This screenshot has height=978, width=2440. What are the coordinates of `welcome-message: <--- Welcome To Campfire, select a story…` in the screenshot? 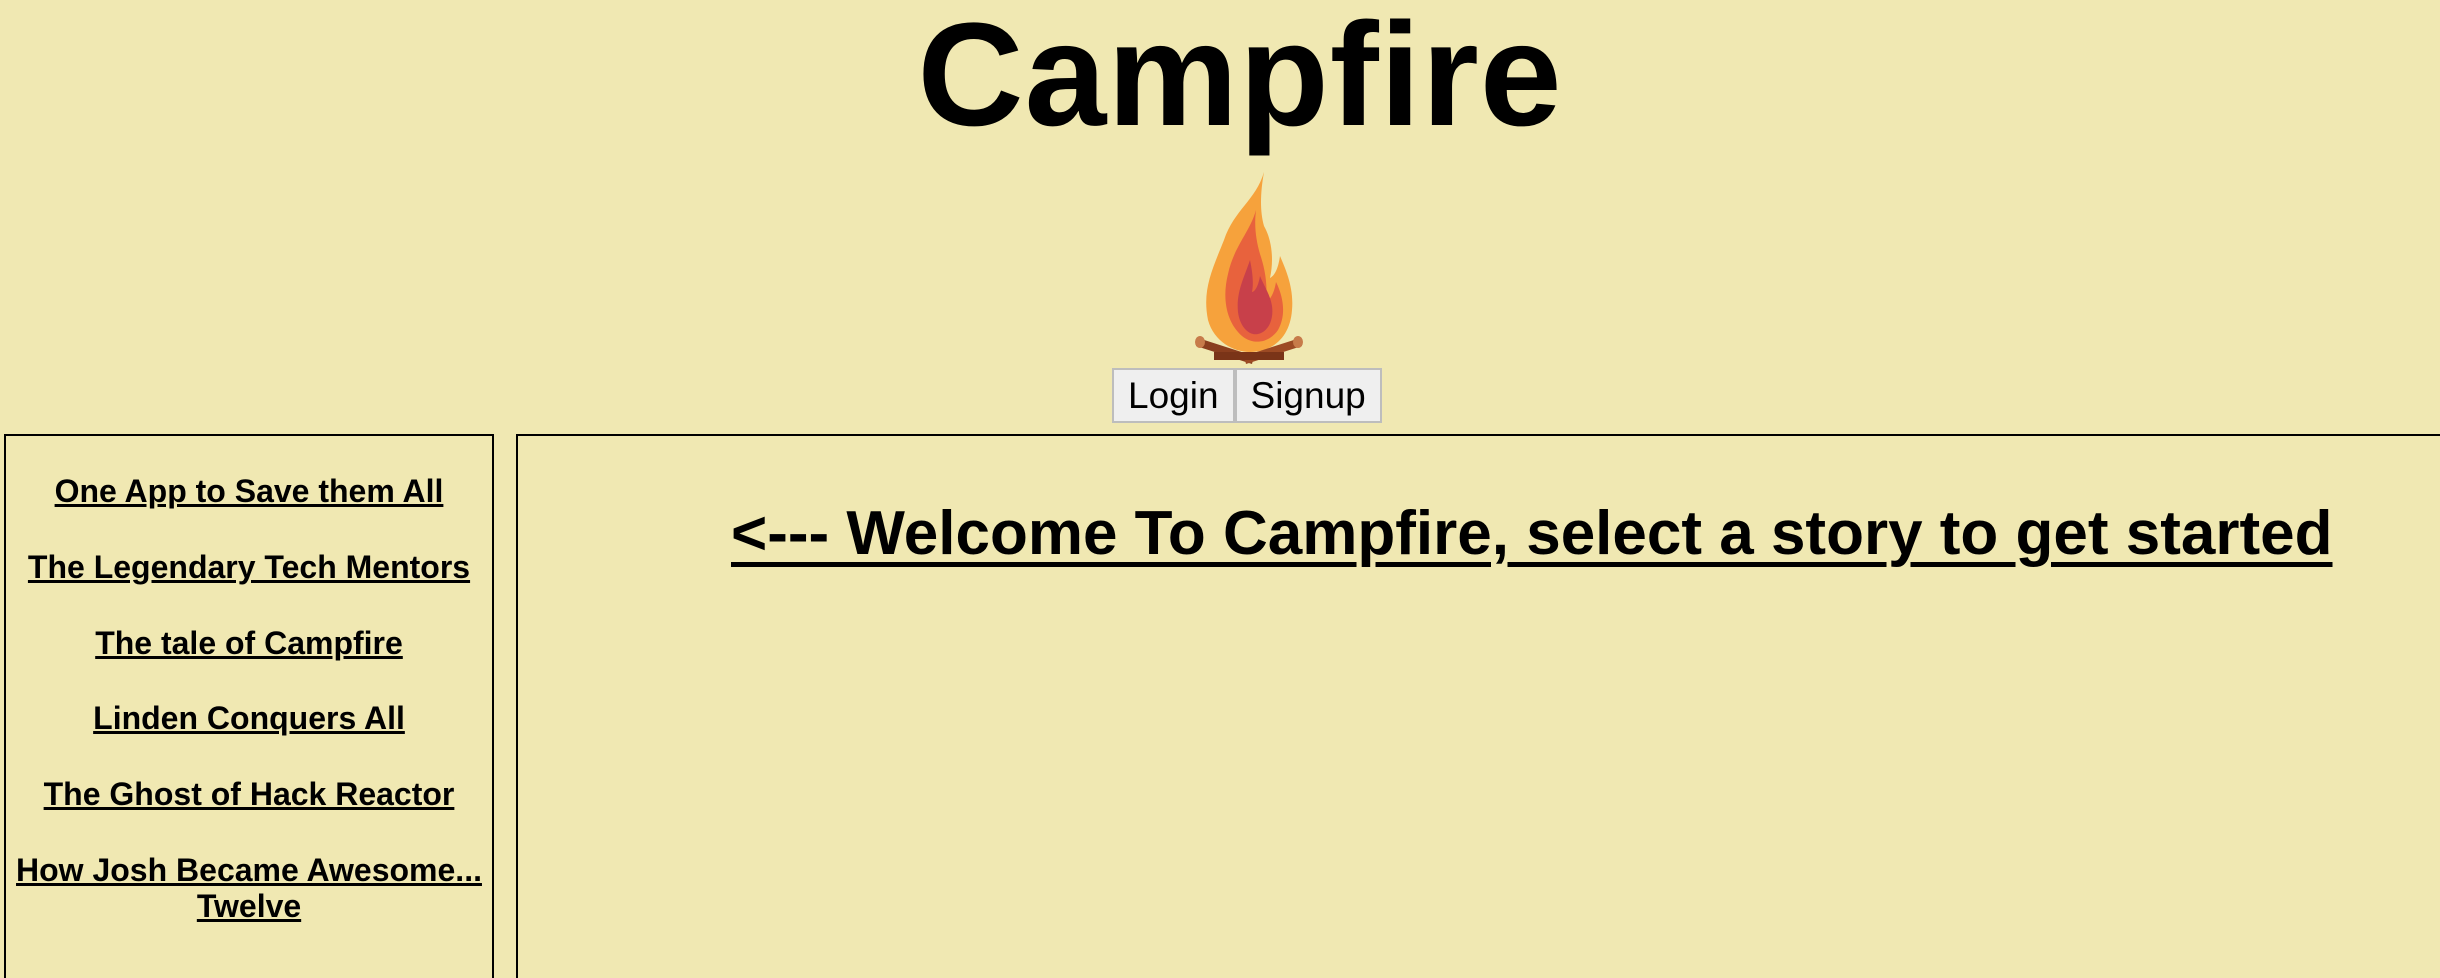 It's located at (1532, 533).